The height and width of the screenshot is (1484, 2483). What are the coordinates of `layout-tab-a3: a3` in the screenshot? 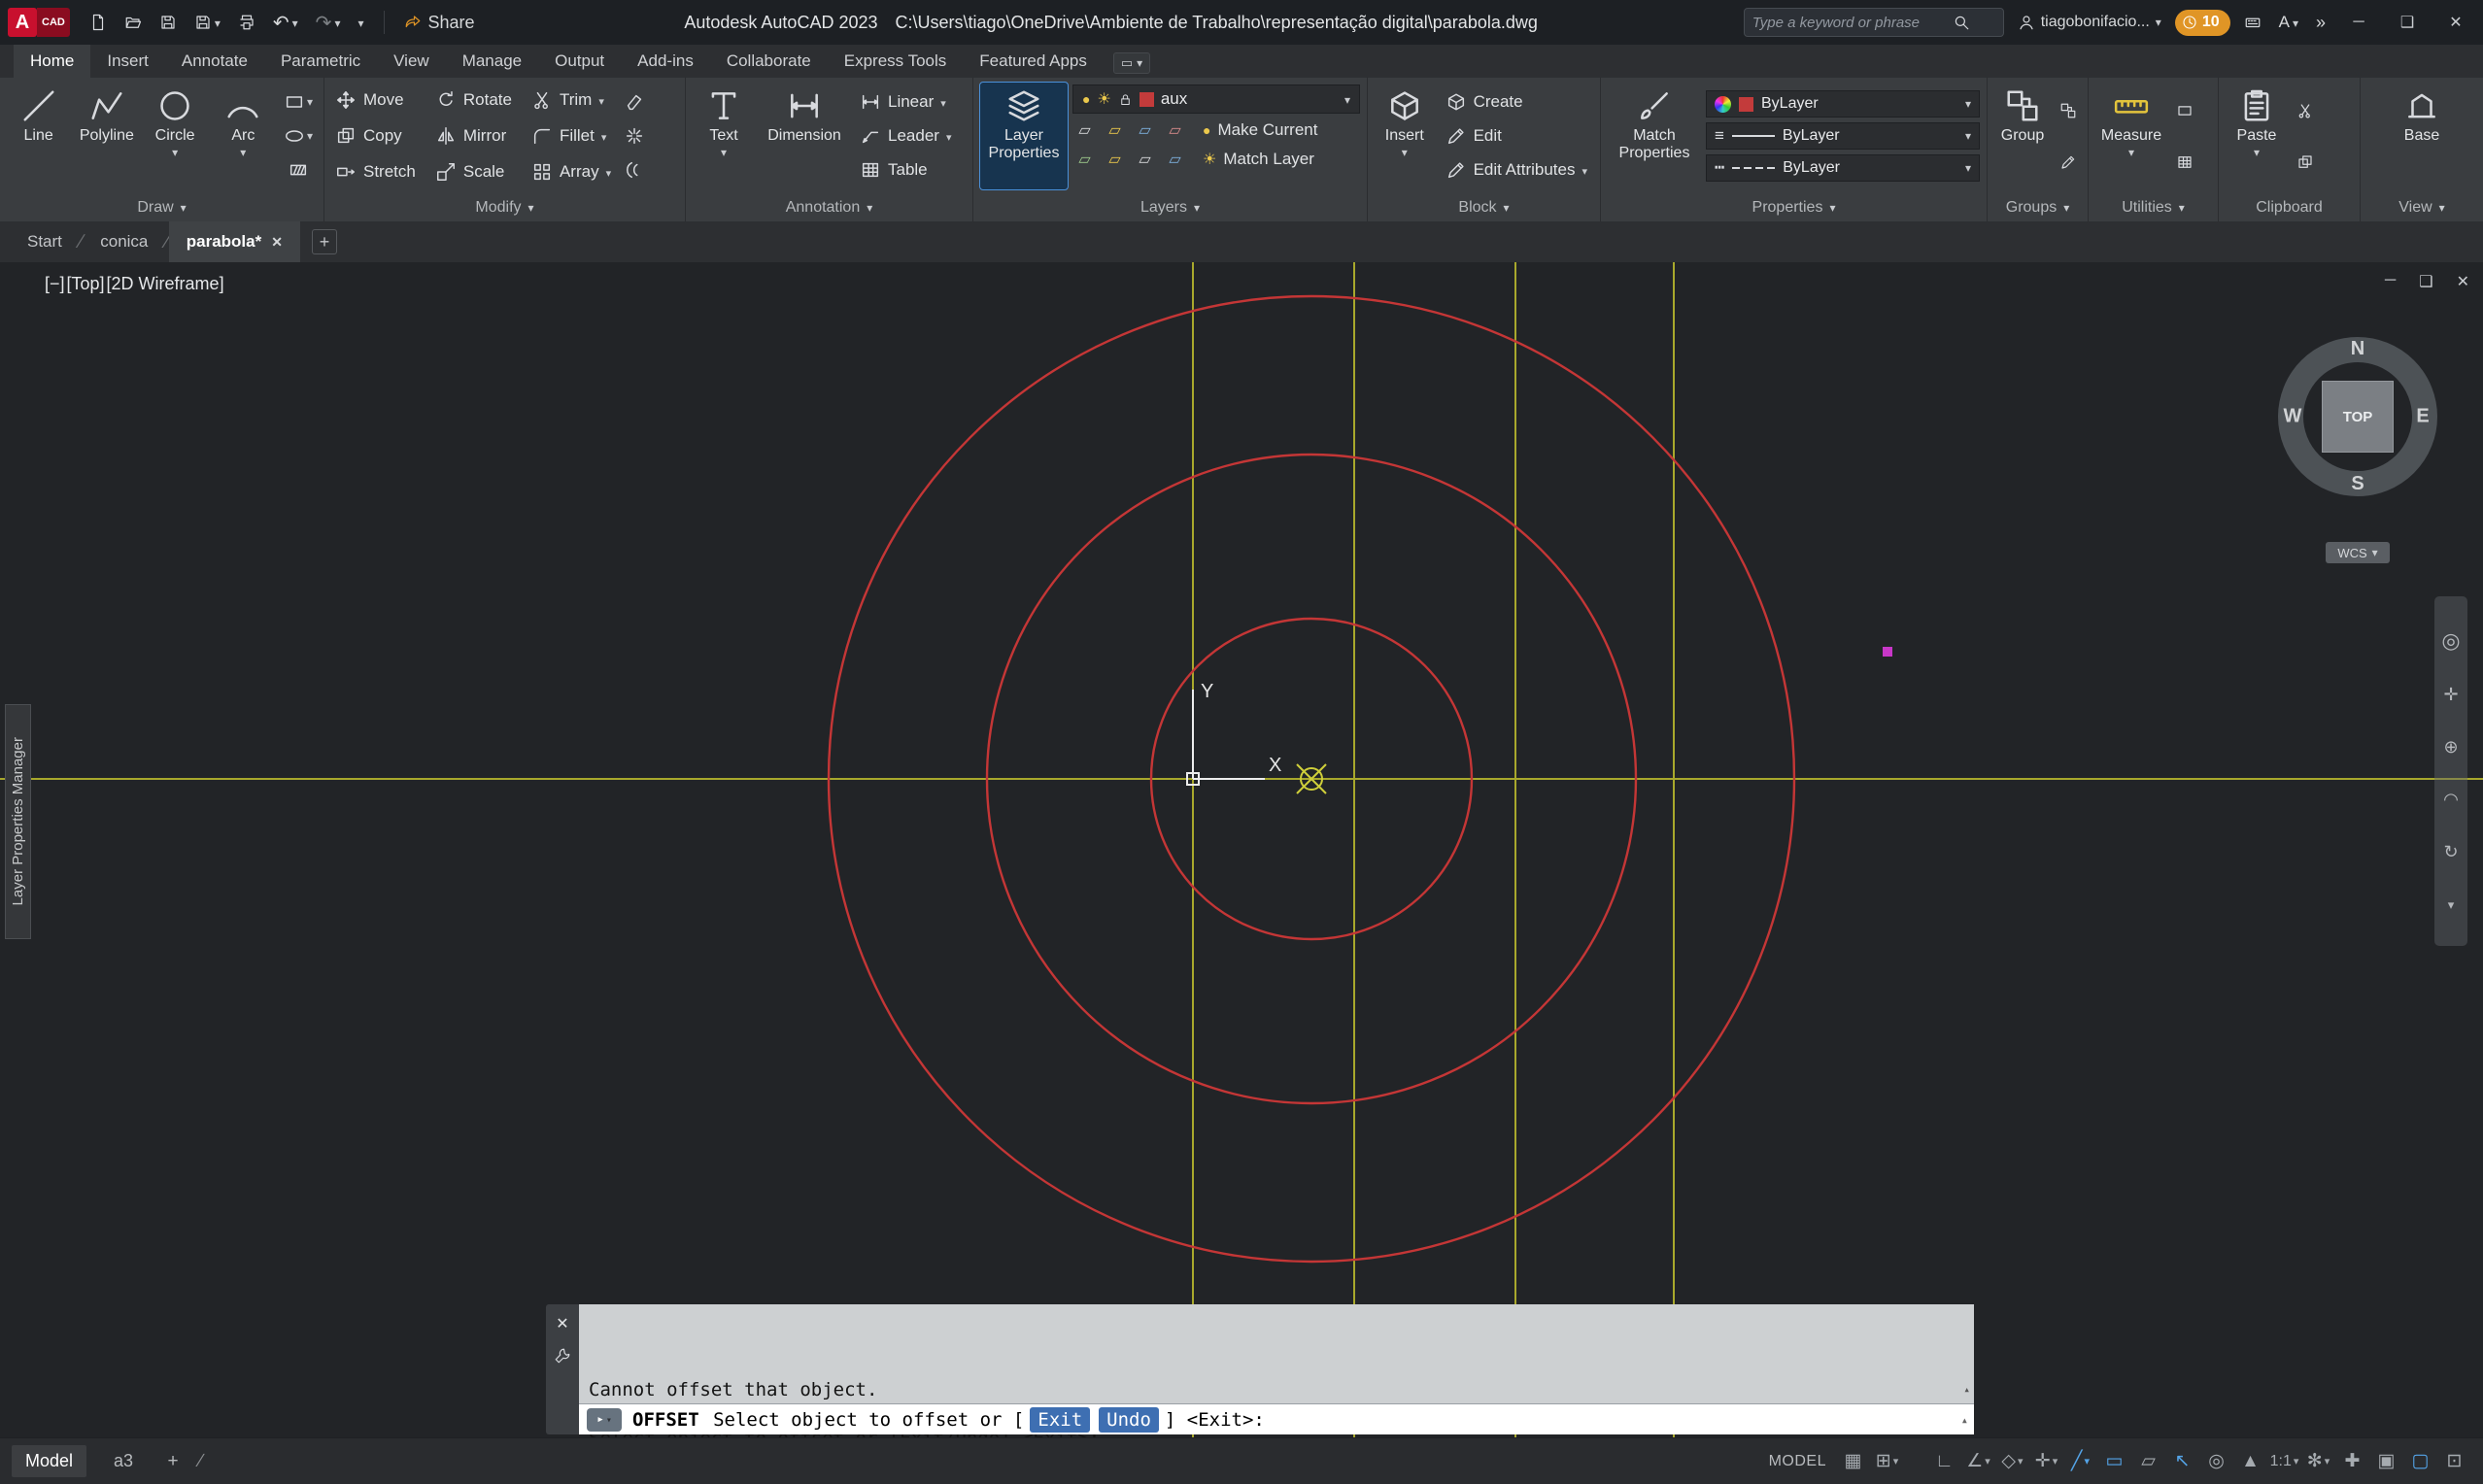 It's located at (123, 1461).